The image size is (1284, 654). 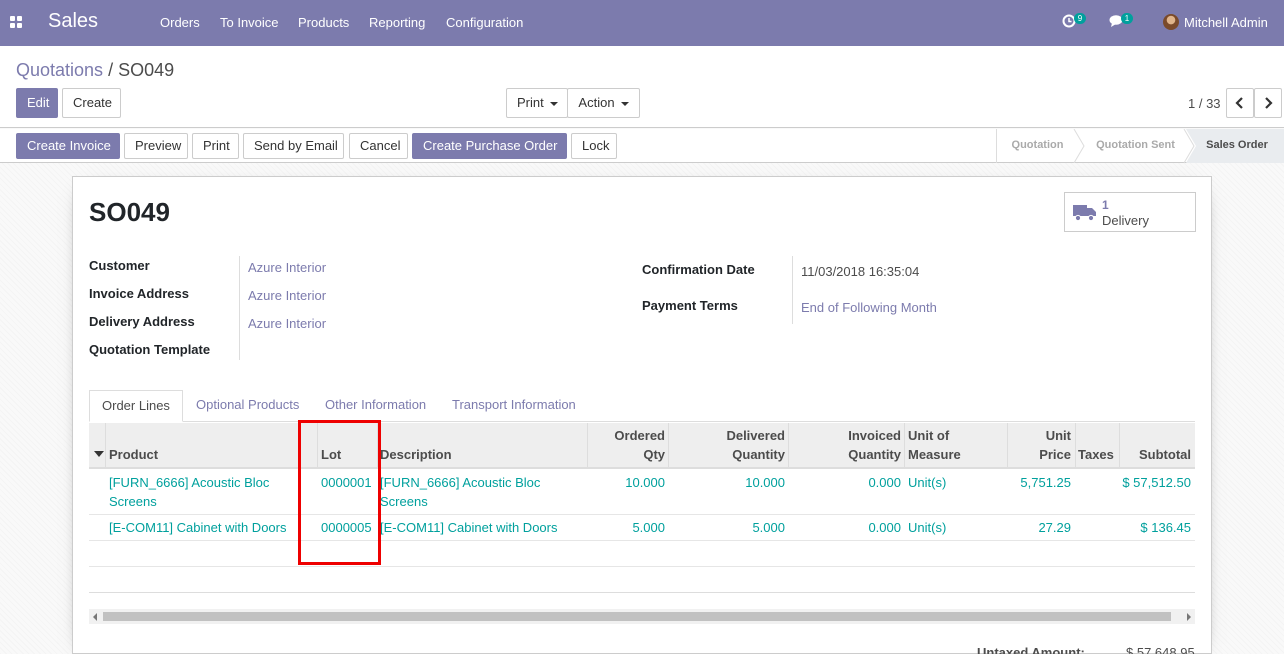 I want to click on row-subtotal: $ 57,512.50, so click(x=1156, y=482).